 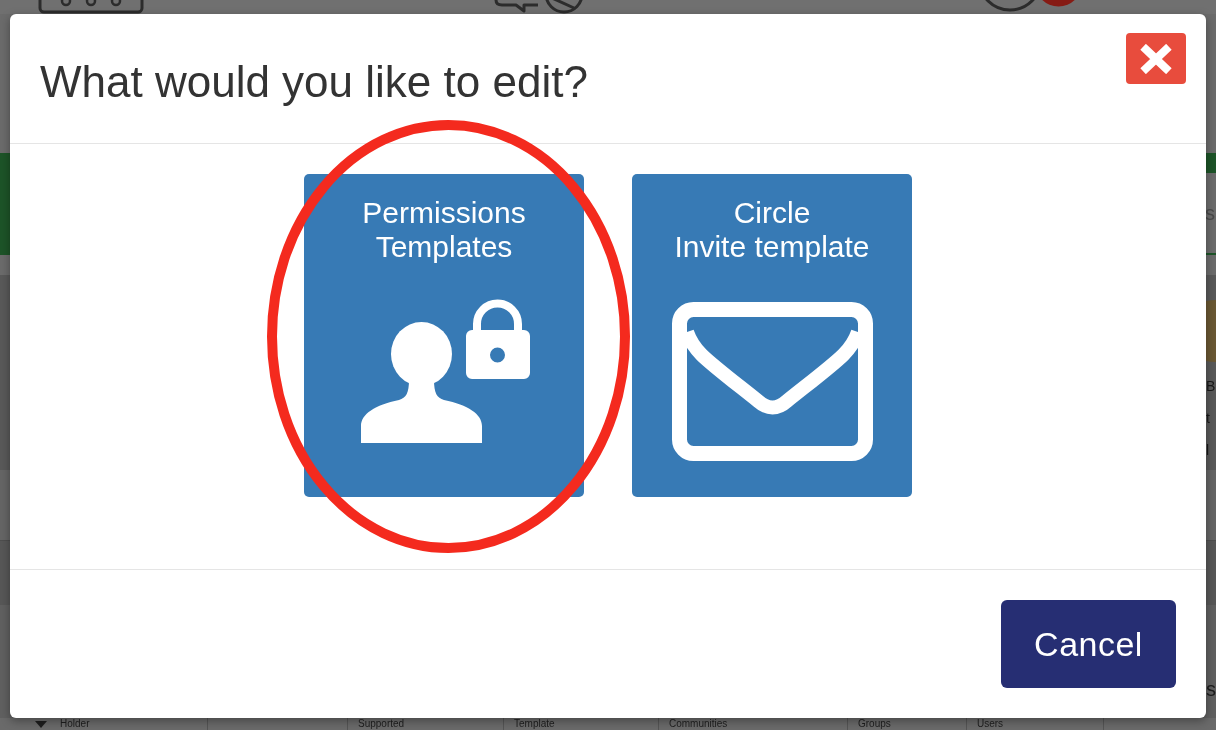 I want to click on option-tile: Circle Invite template, so click(x=772, y=335).